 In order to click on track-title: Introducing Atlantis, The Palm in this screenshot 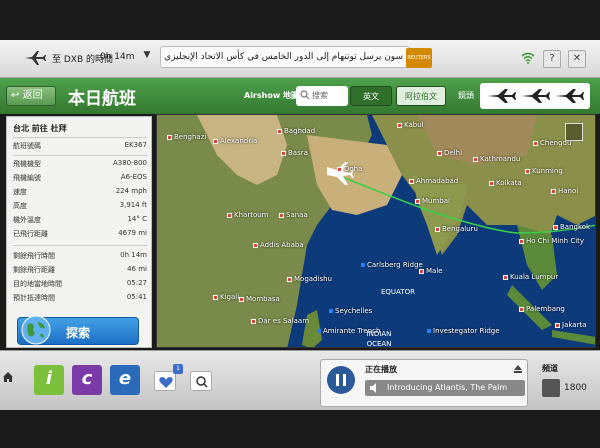, I will do `click(445, 388)`.